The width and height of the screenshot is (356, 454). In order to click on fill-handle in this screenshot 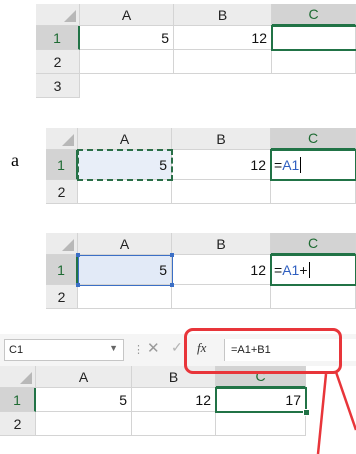, I will do `click(306, 412)`.